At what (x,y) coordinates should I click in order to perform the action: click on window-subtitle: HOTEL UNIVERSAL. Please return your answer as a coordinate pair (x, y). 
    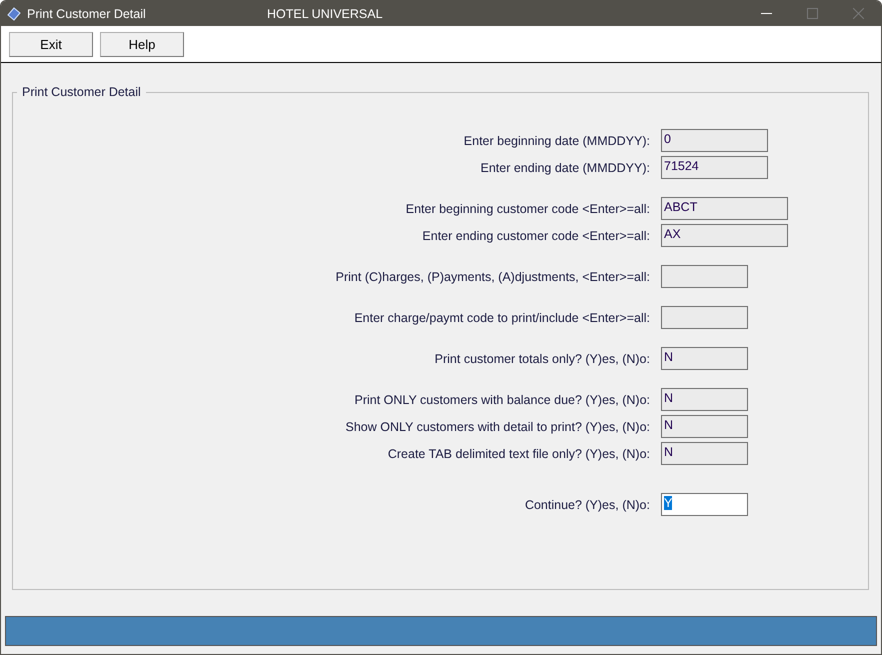
    Looking at the image, I should click on (325, 13).